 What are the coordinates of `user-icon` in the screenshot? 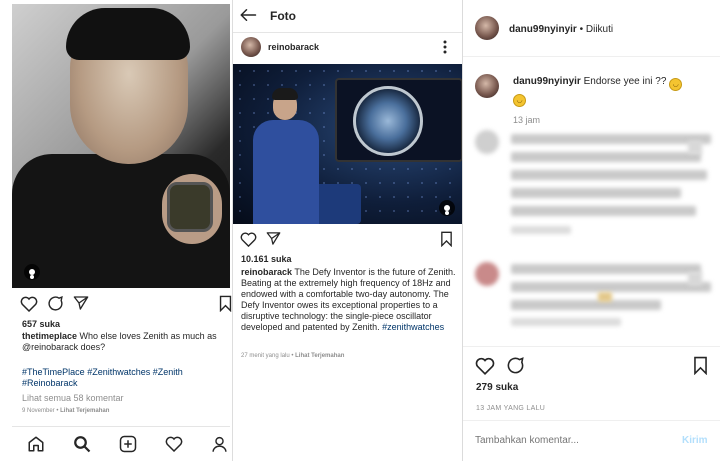 It's located at (219, 444).